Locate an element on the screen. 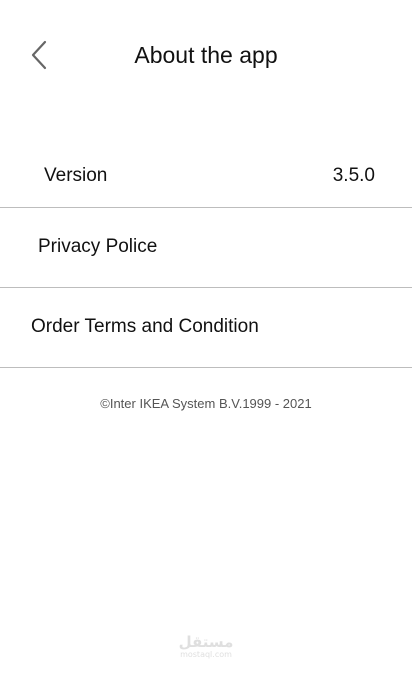  page-title: About the app is located at coordinates (206, 55).